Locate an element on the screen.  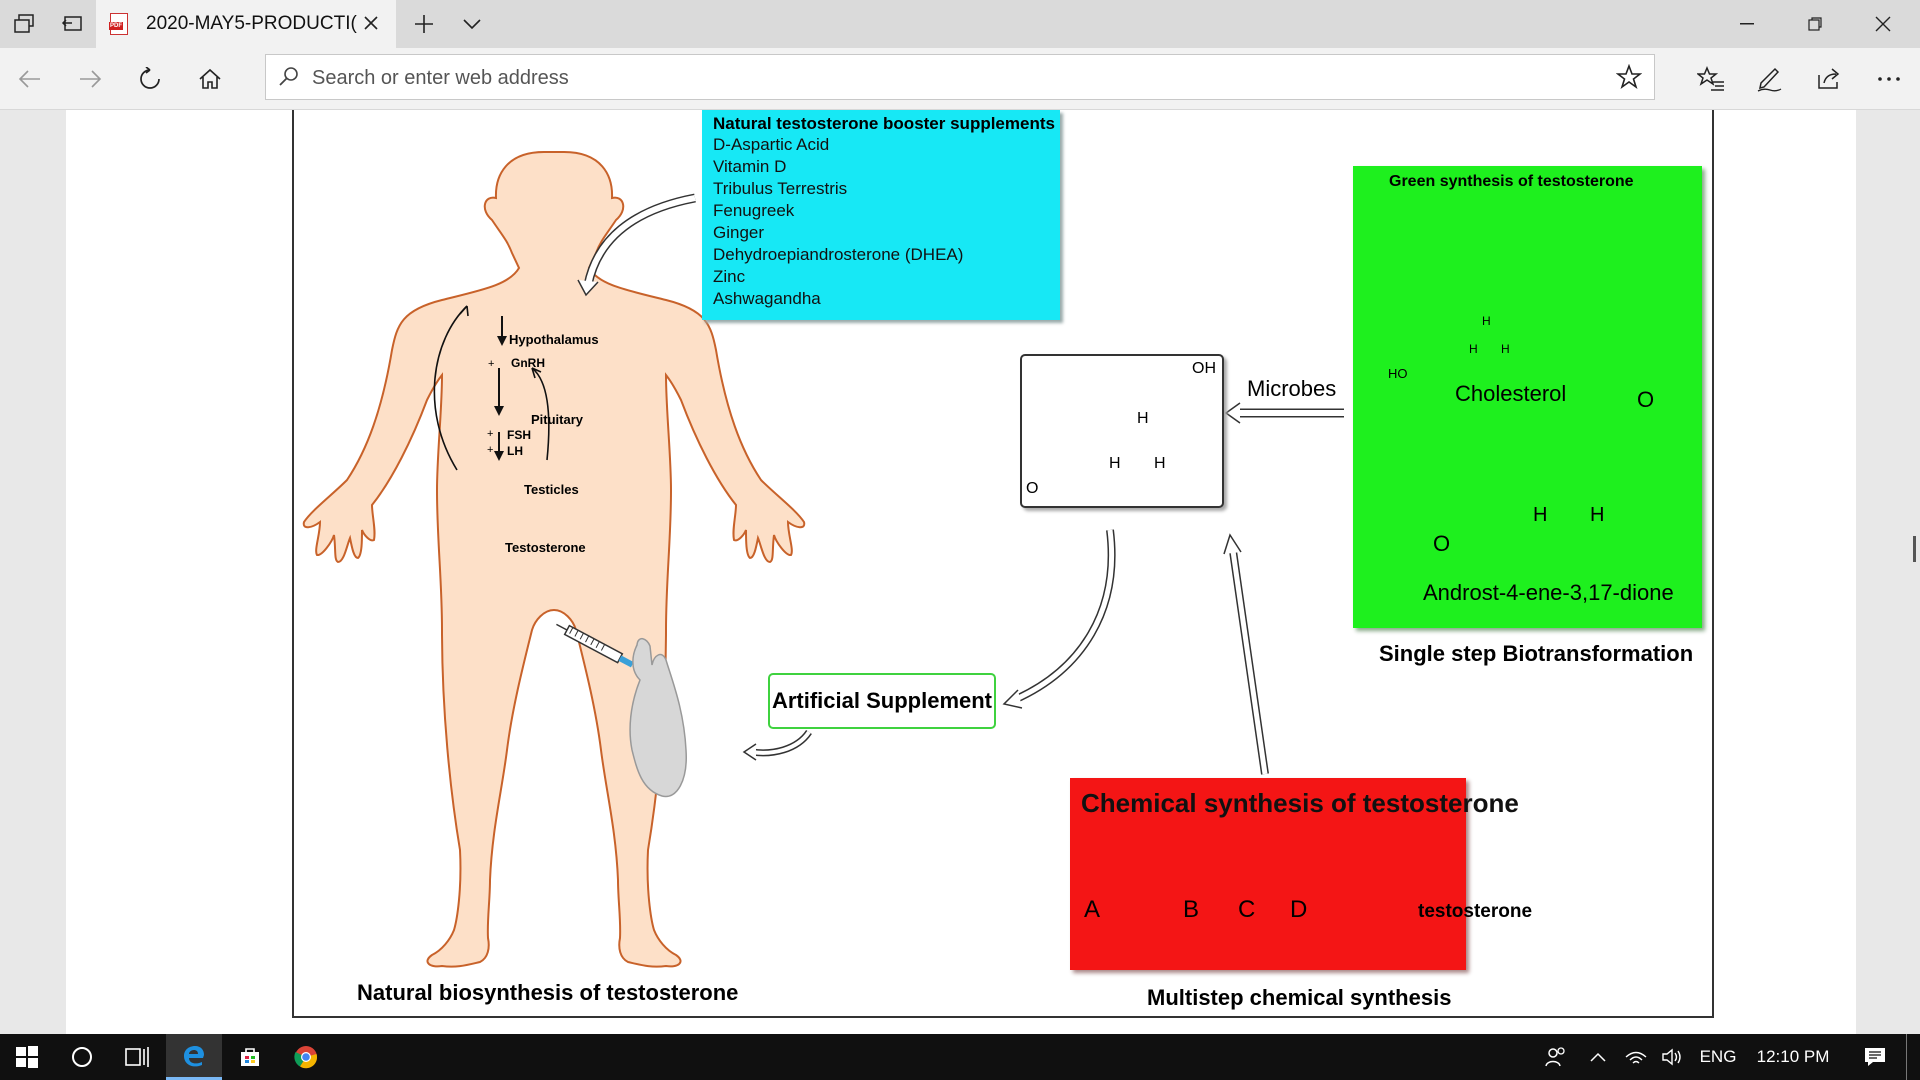
address-input is located at coordinates (937, 78).